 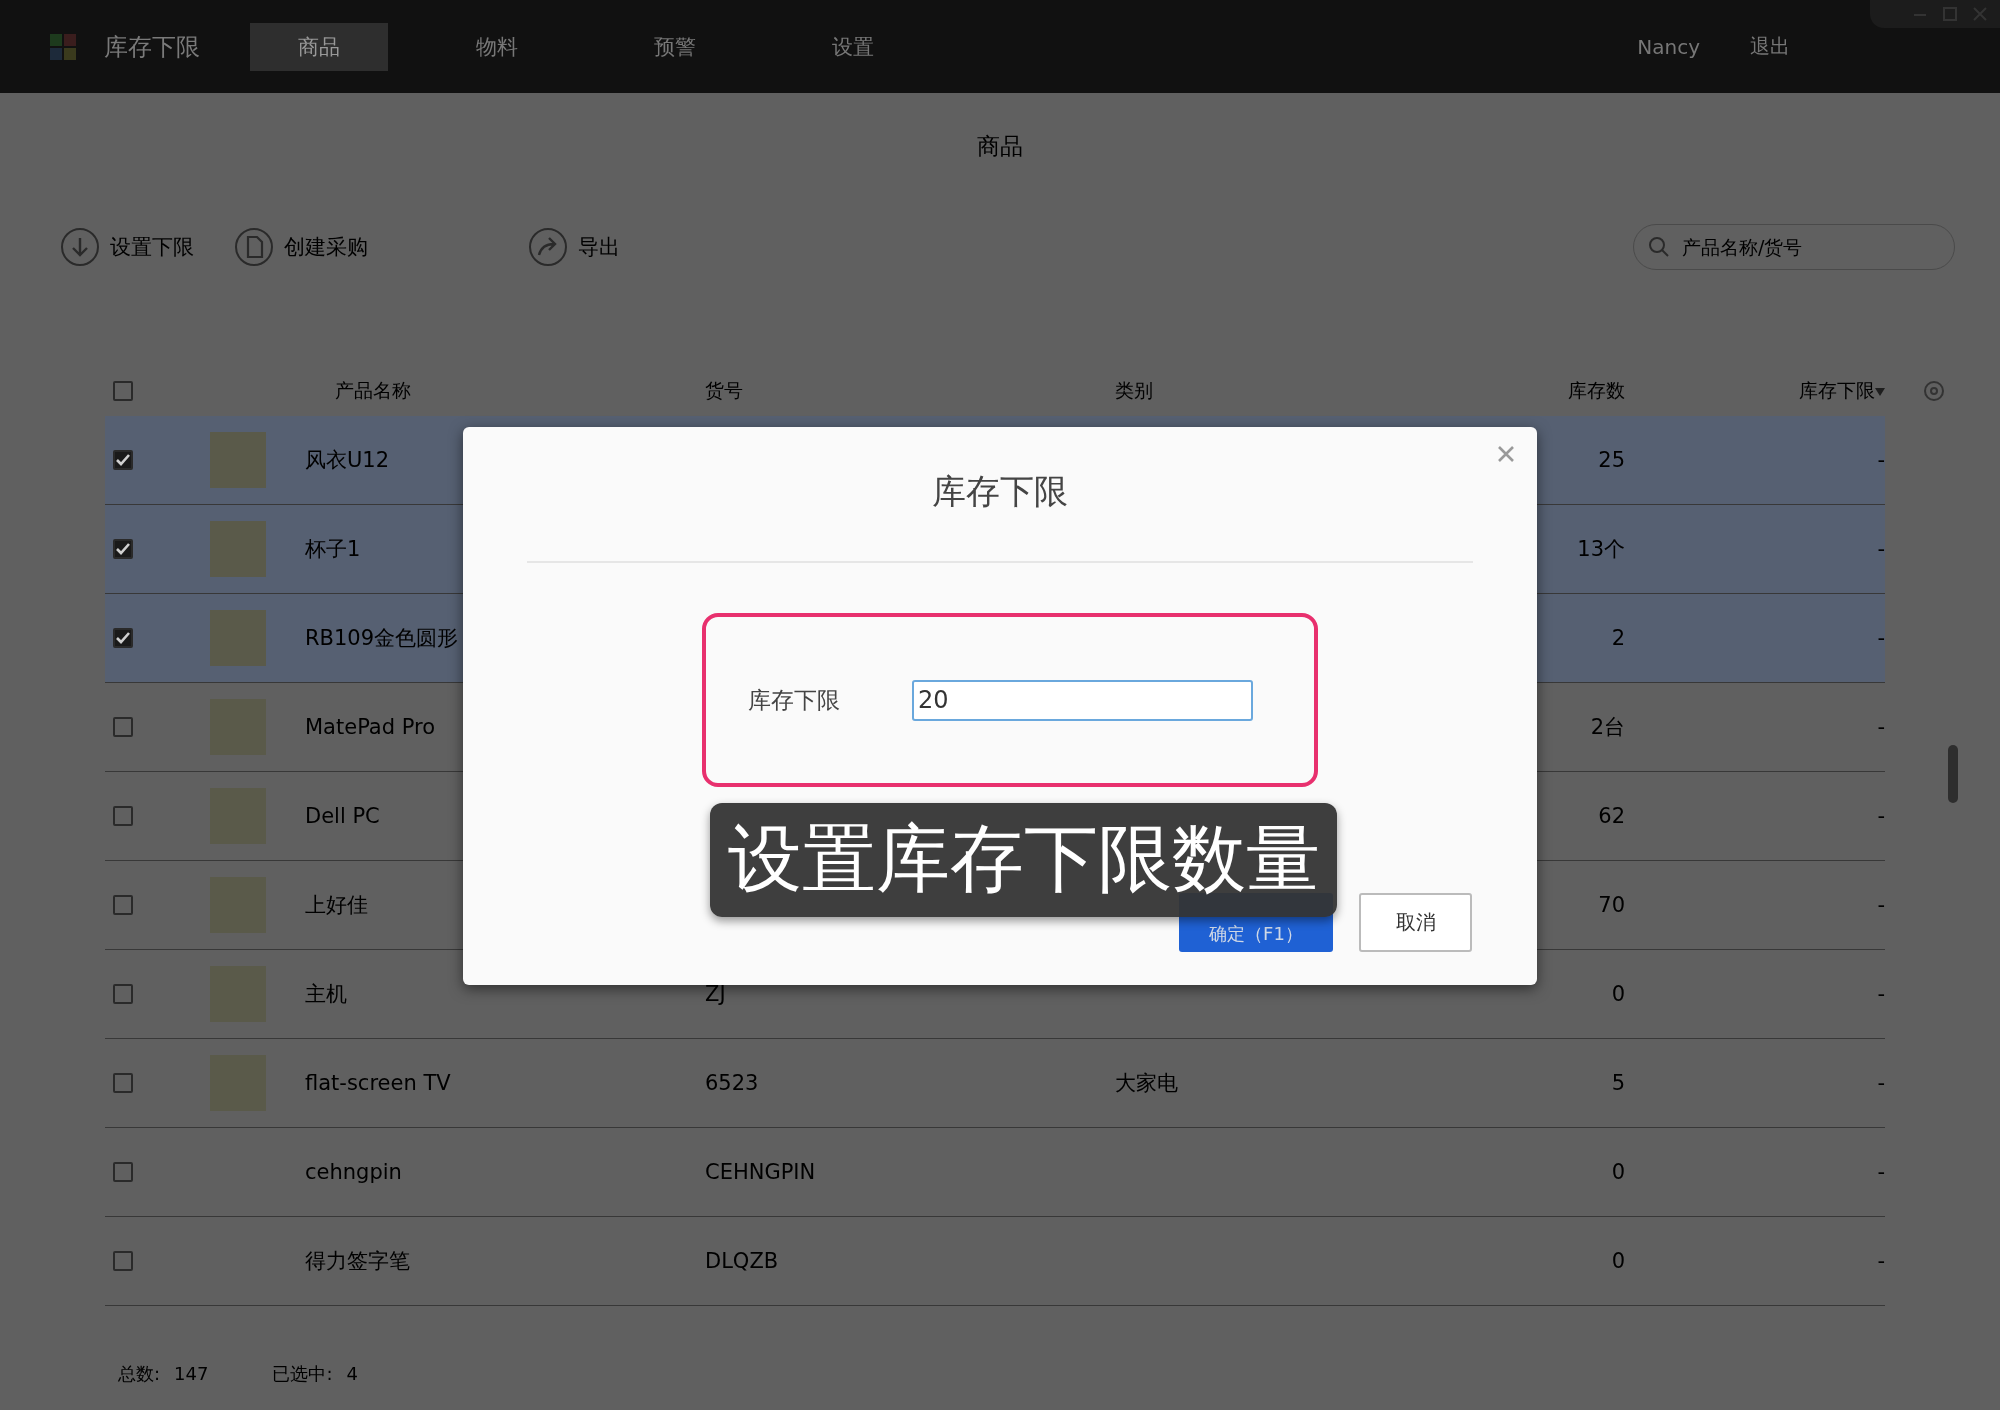 I want to click on toolbar-button: 设置下限, so click(x=127, y=247).